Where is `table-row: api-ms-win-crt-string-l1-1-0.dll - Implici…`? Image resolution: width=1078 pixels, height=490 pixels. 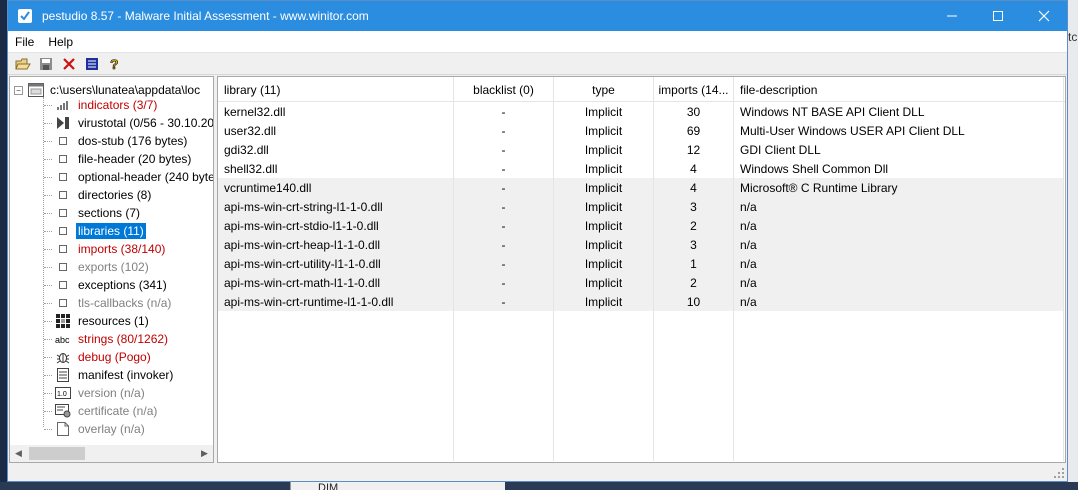
table-row: api-ms-win-crt-string-l1-1-0.dll - Implici… is located at coordinates (641, 206).